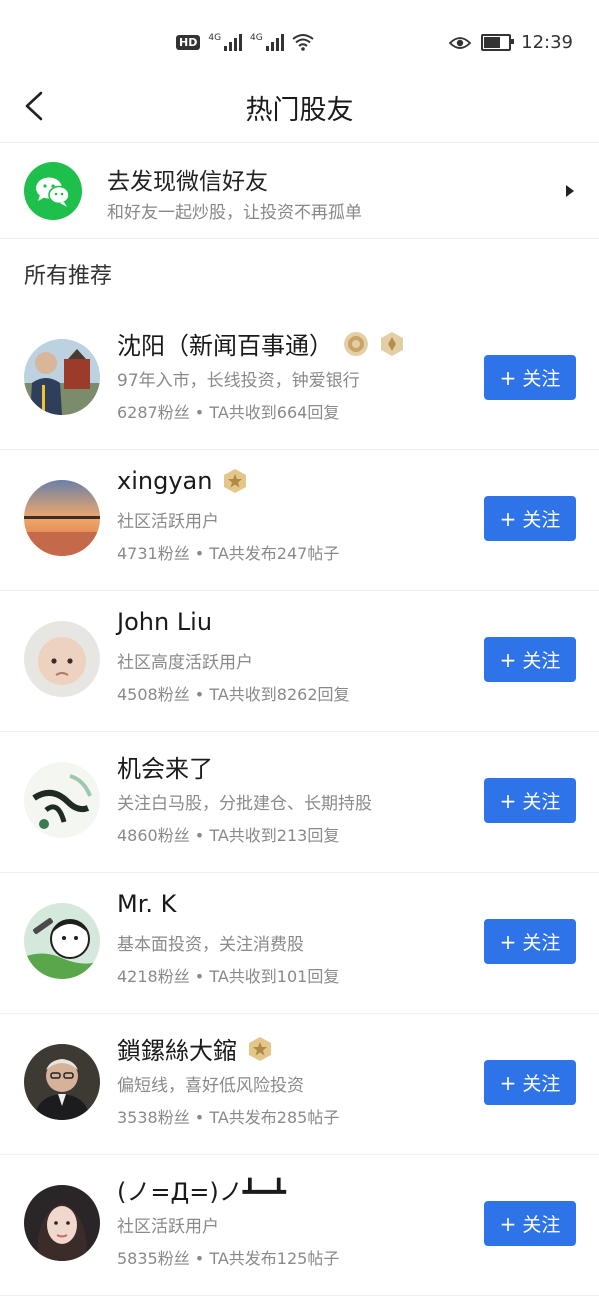 The width and height of the screenshot is (599, 1299). What do you see at coordinates (356, 343) in the screenshot?
I see `medal-icon` at bounding box center [356, 343].